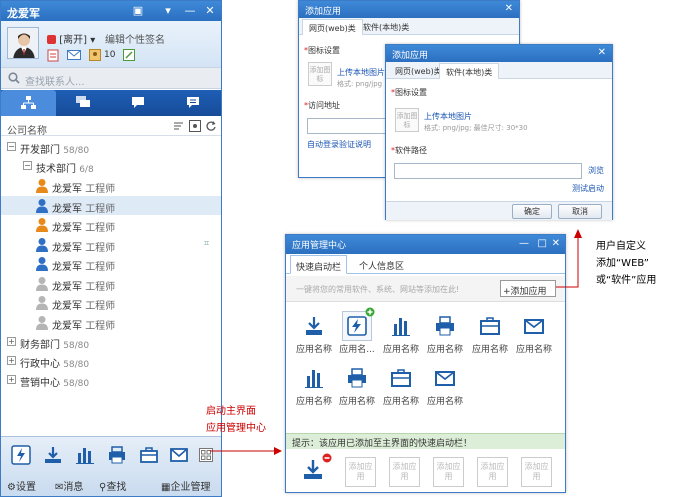 This screenshot has width=681, height=497. Describe the element at coordinates (425, 244) in the screenshot. I see `dialog-titlebar: 应用管理中心 — □ ✕` at that location.